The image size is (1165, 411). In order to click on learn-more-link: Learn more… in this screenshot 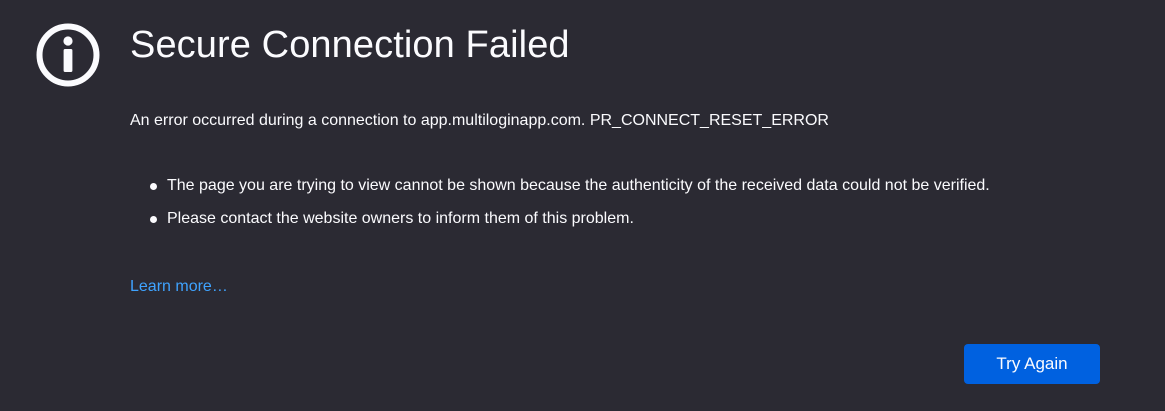, I will do `click(179, 287)`.